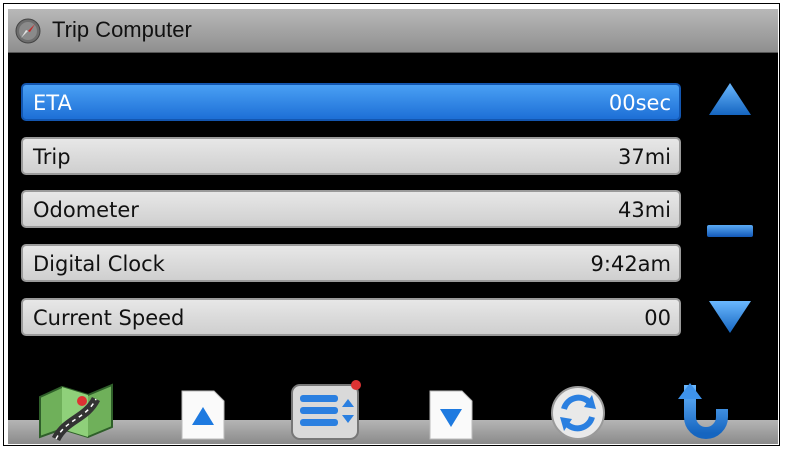 This screenshot has width=785, height=451. What do you see at coordinates (644, 157) in the screenshot?
I see `row-value: 37mi` at bounding box center [644, 157].